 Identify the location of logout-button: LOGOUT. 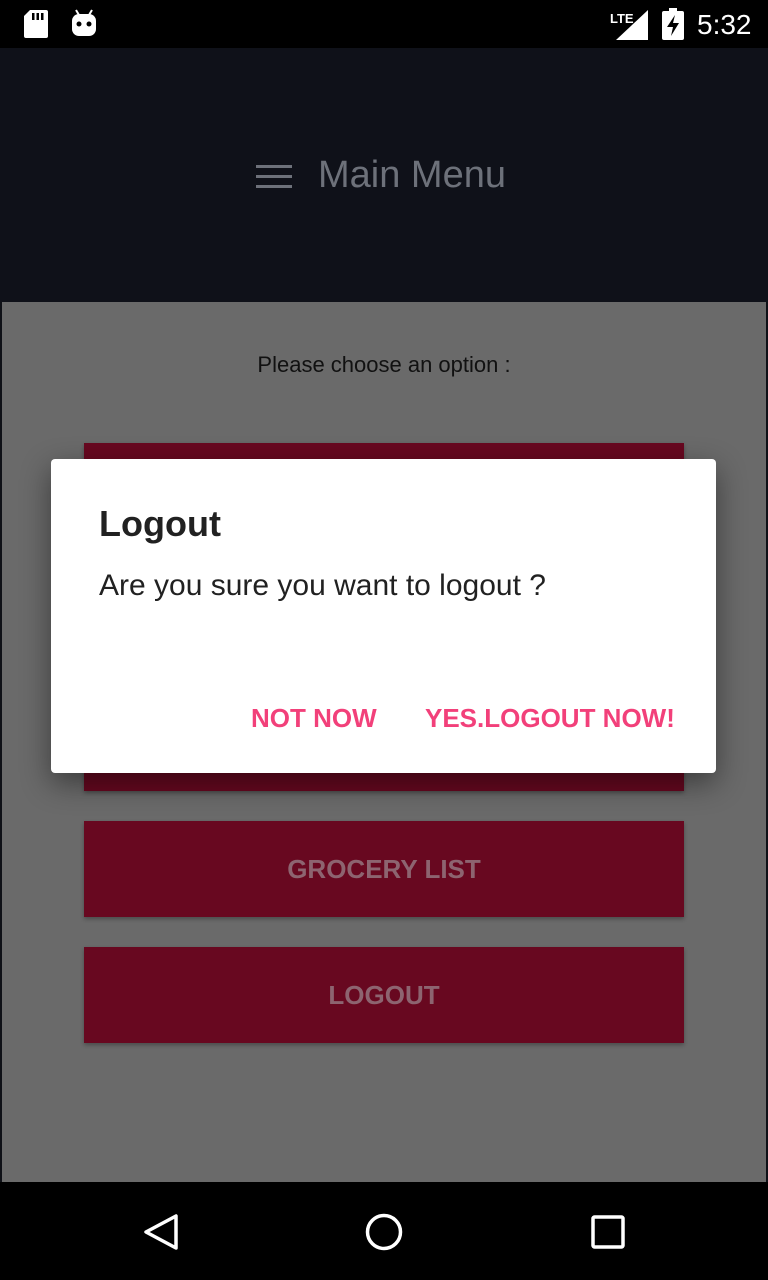
(384, 995).